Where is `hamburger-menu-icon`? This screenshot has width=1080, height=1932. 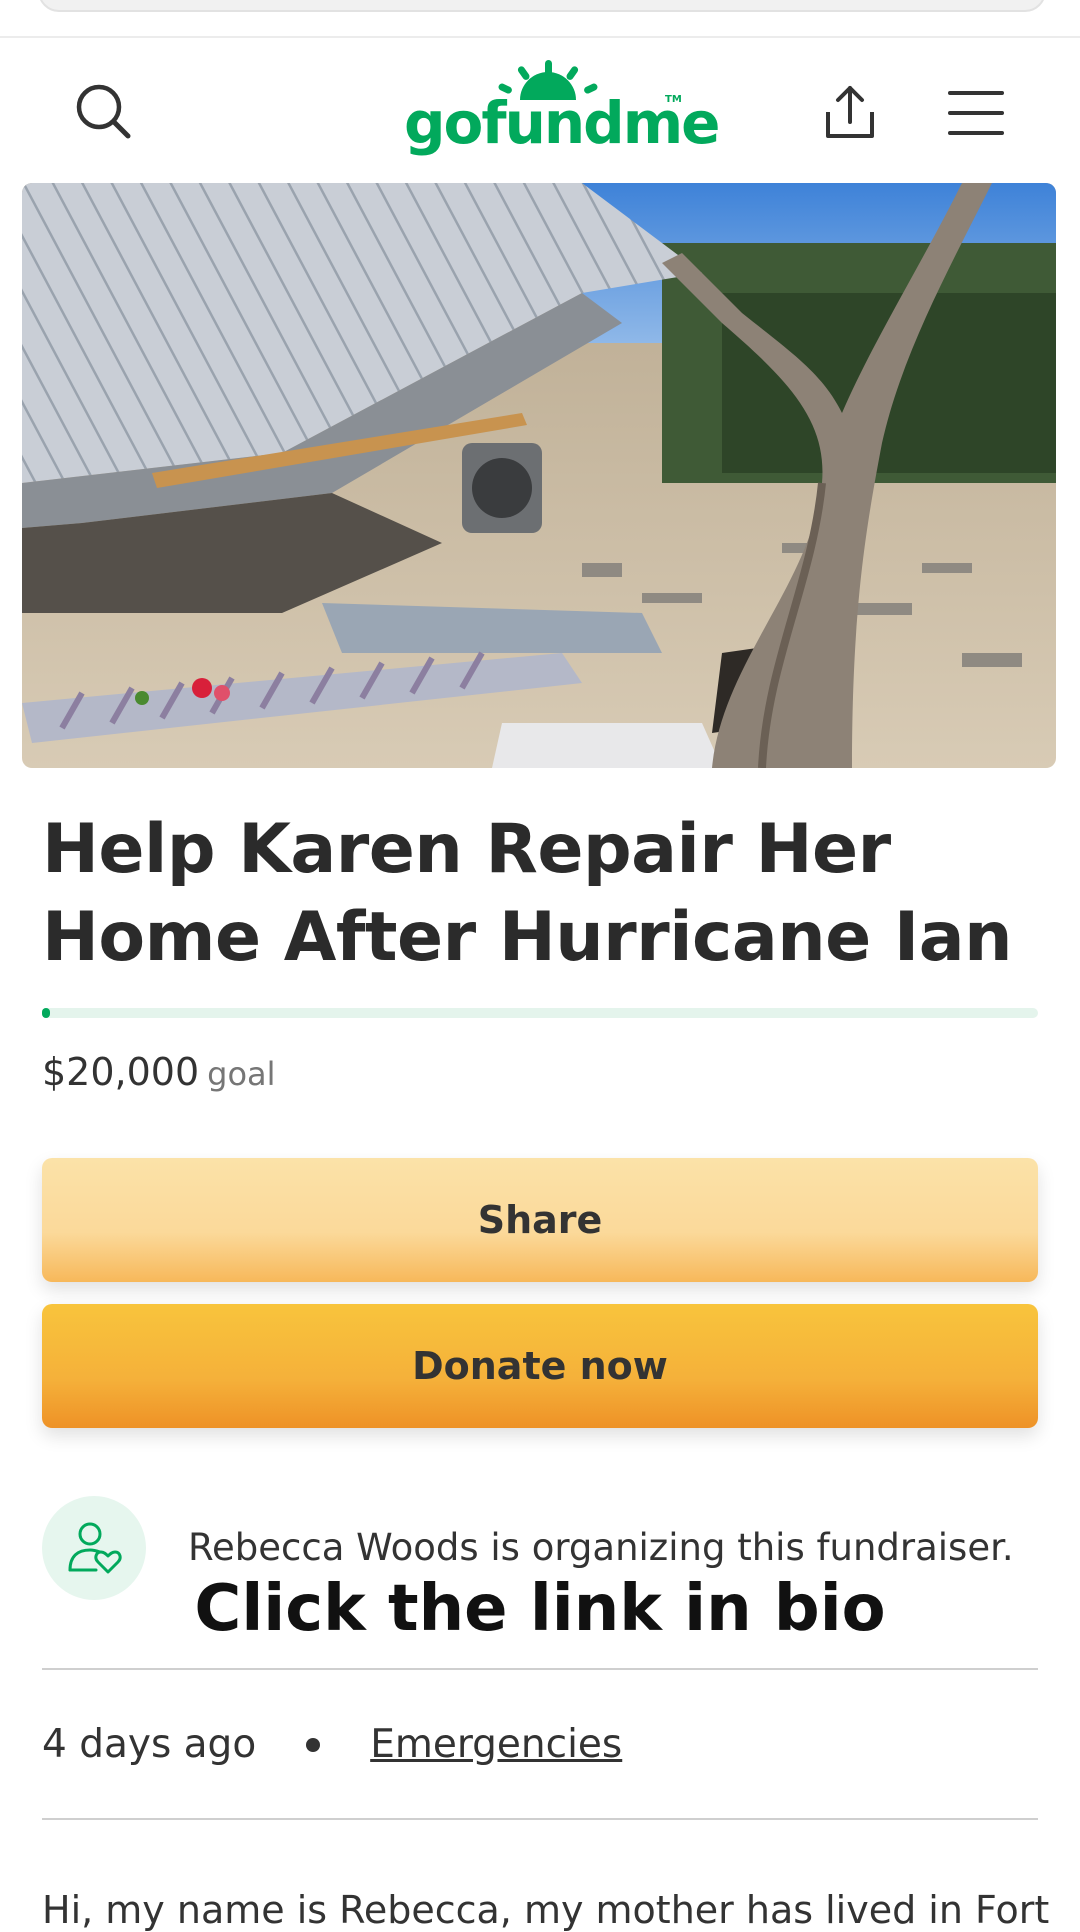 hamburger-menu-icon is located at coordinates (976, 113).